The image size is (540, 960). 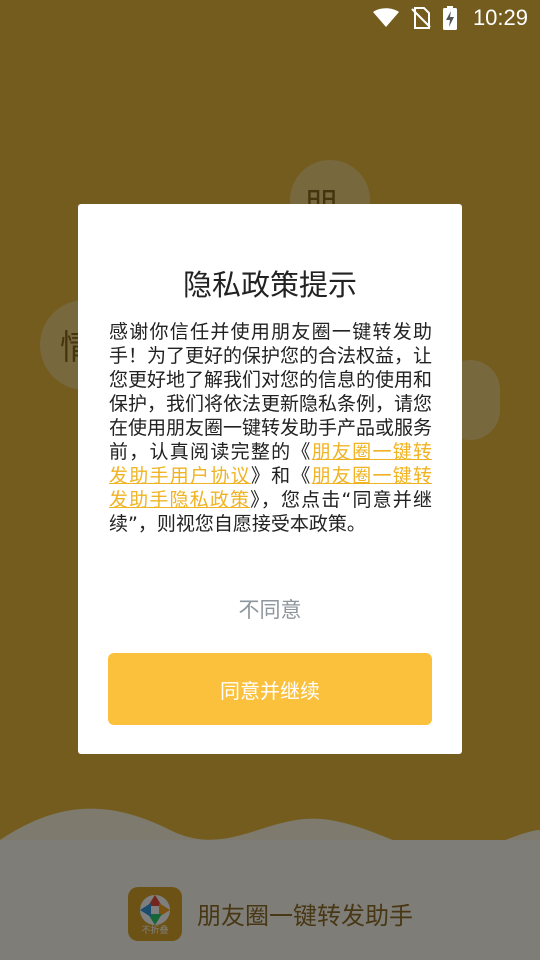 I want to click on no-sim-icon, so click(x=421, y=18).